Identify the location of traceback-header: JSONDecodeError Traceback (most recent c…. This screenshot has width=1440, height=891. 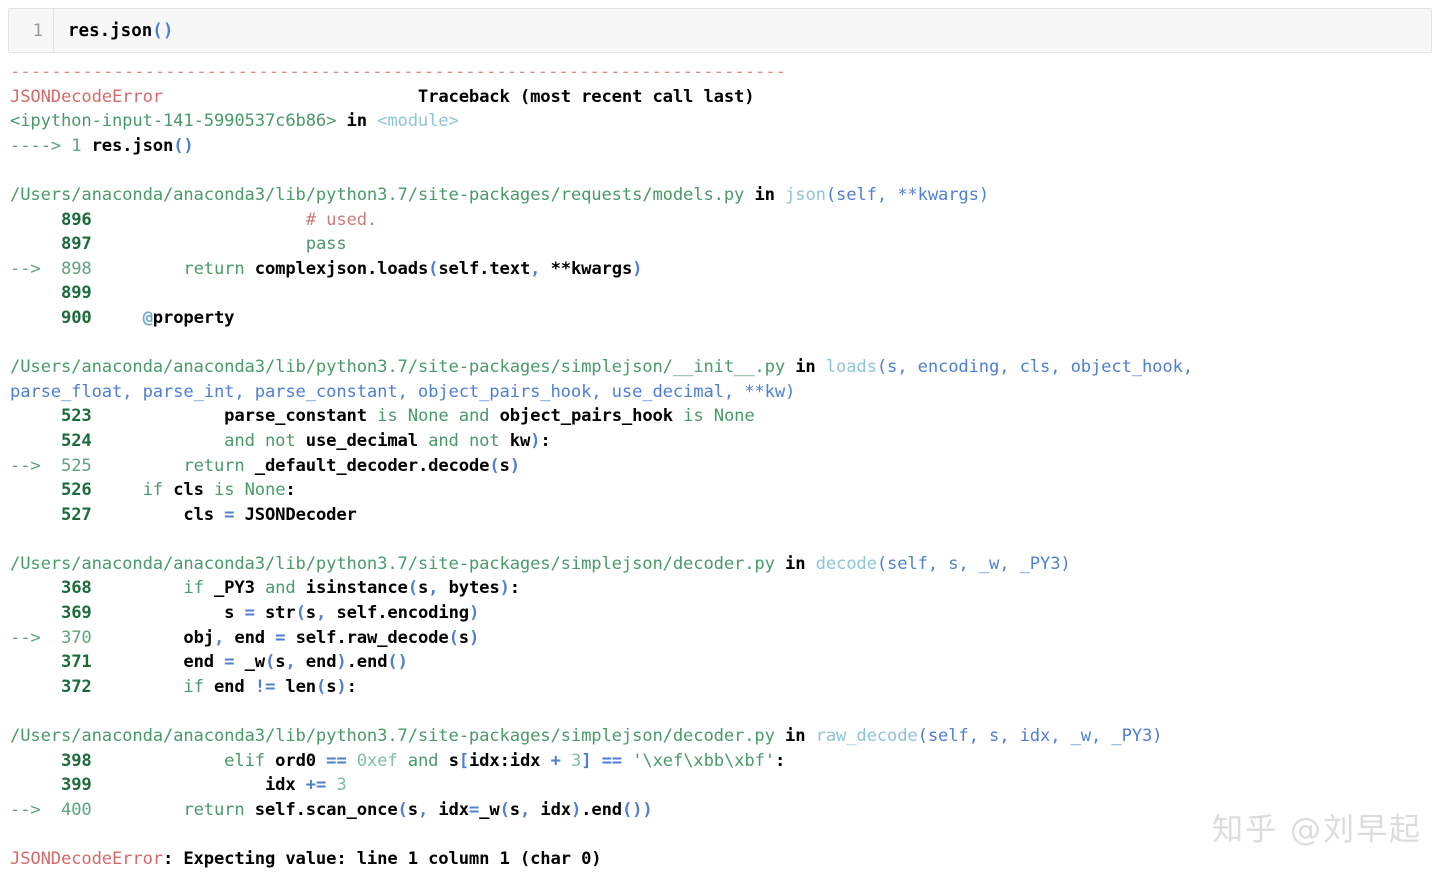
(725, 97).